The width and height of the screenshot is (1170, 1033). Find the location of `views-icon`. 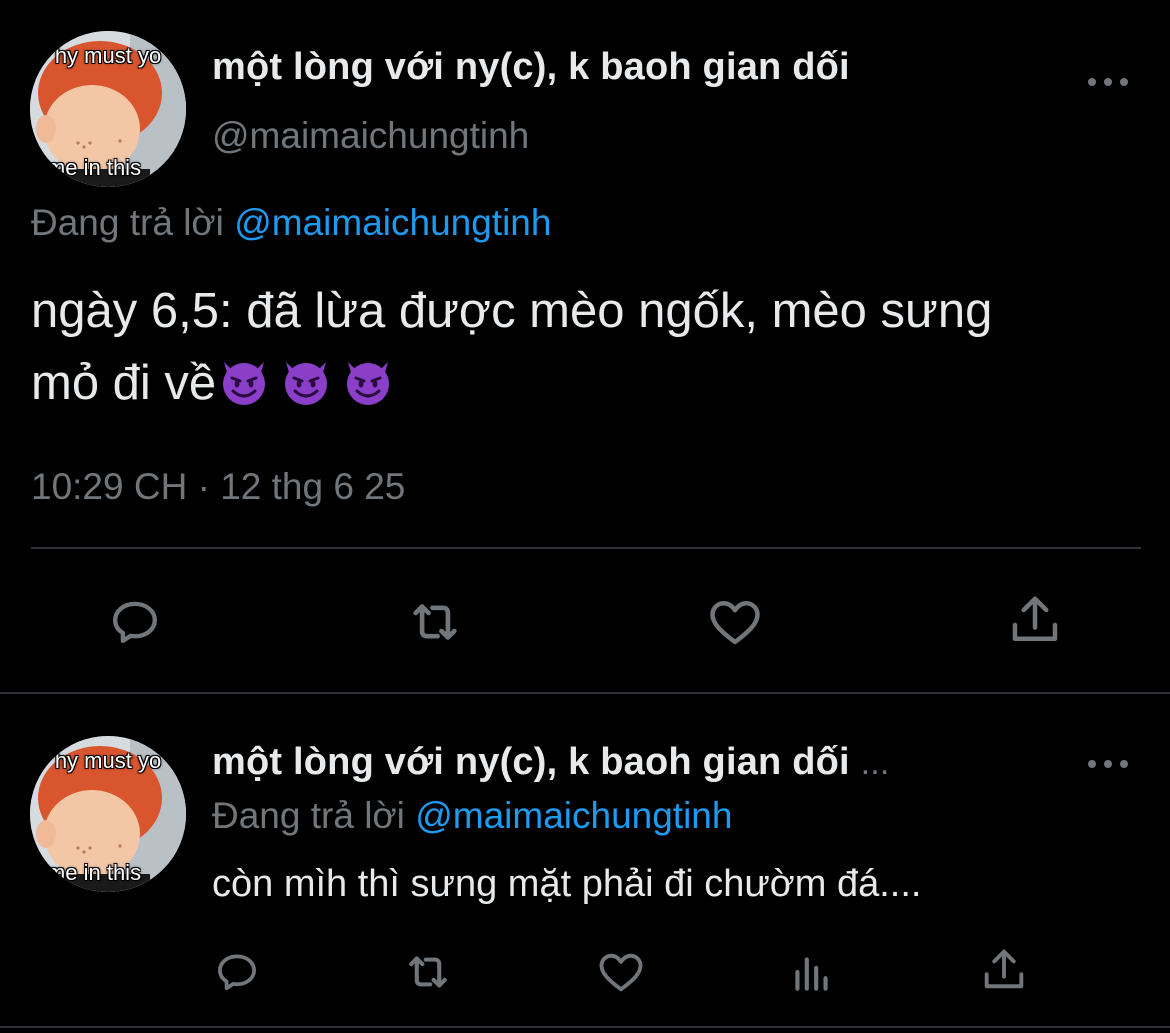

views-icon is located at coordinates (811, 974).